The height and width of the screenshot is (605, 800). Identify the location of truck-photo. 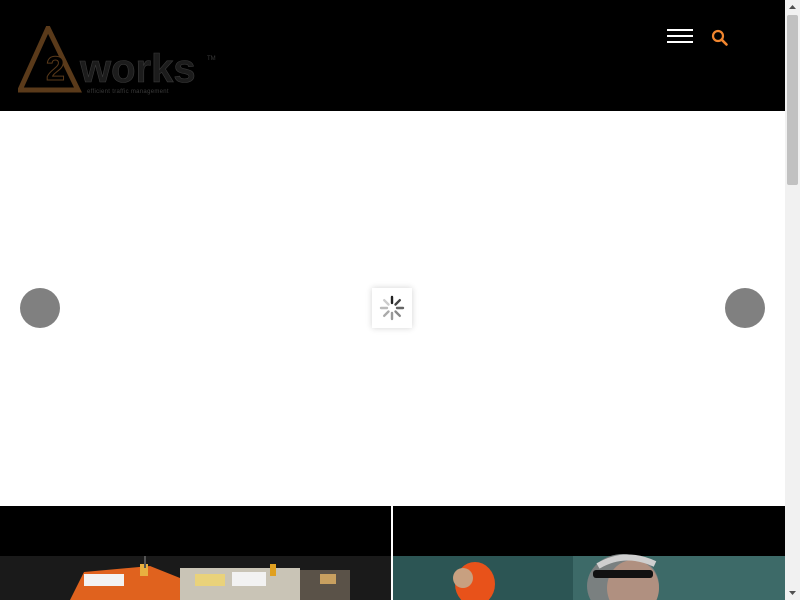
(195, 553).